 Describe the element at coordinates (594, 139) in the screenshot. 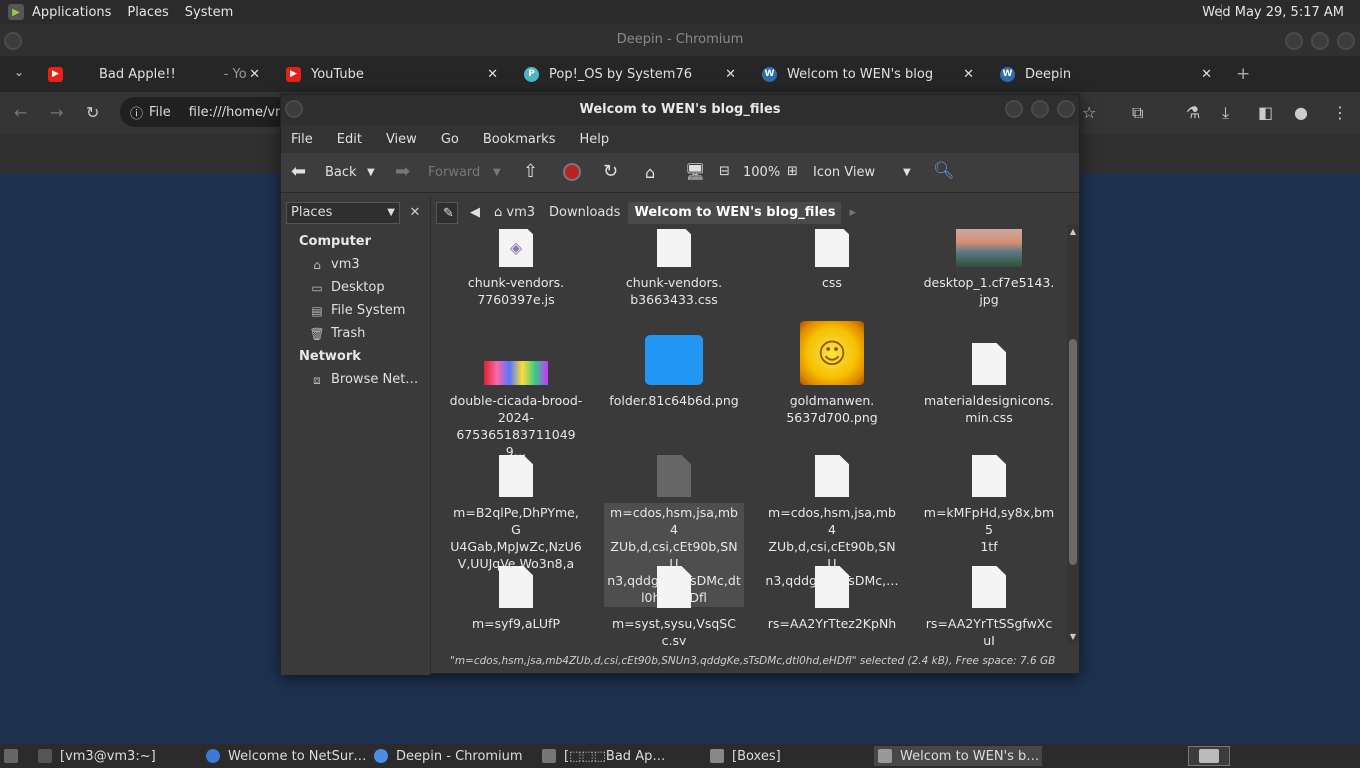

I see `menu-help: Help` at that location.